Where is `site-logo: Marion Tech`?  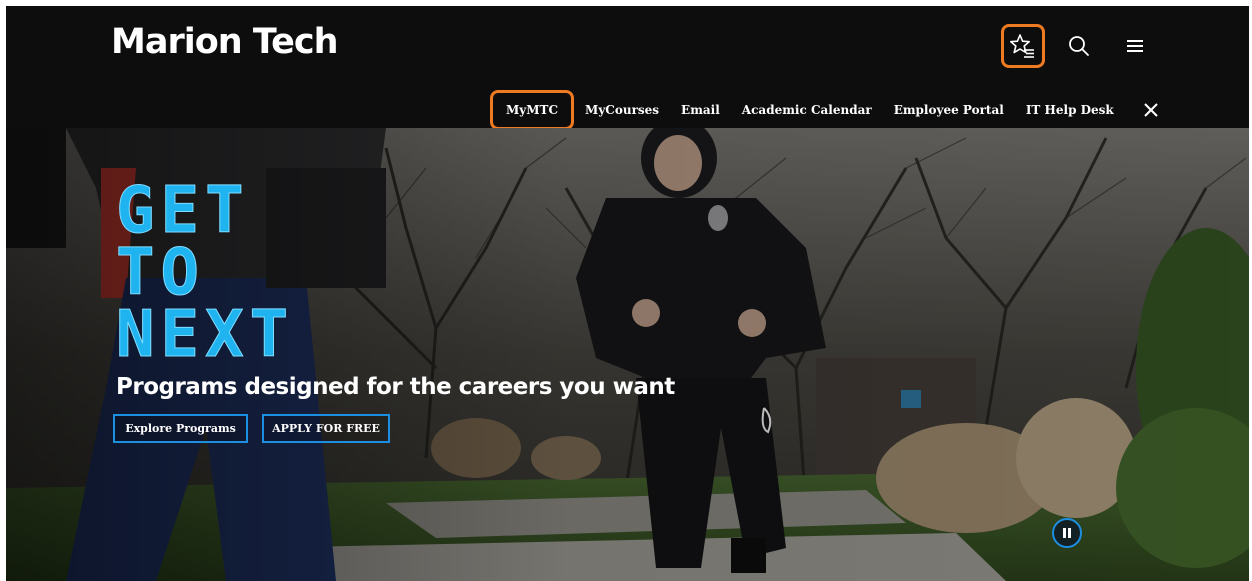 site-logo: Marion Tech is located at coordinates (224, 42).